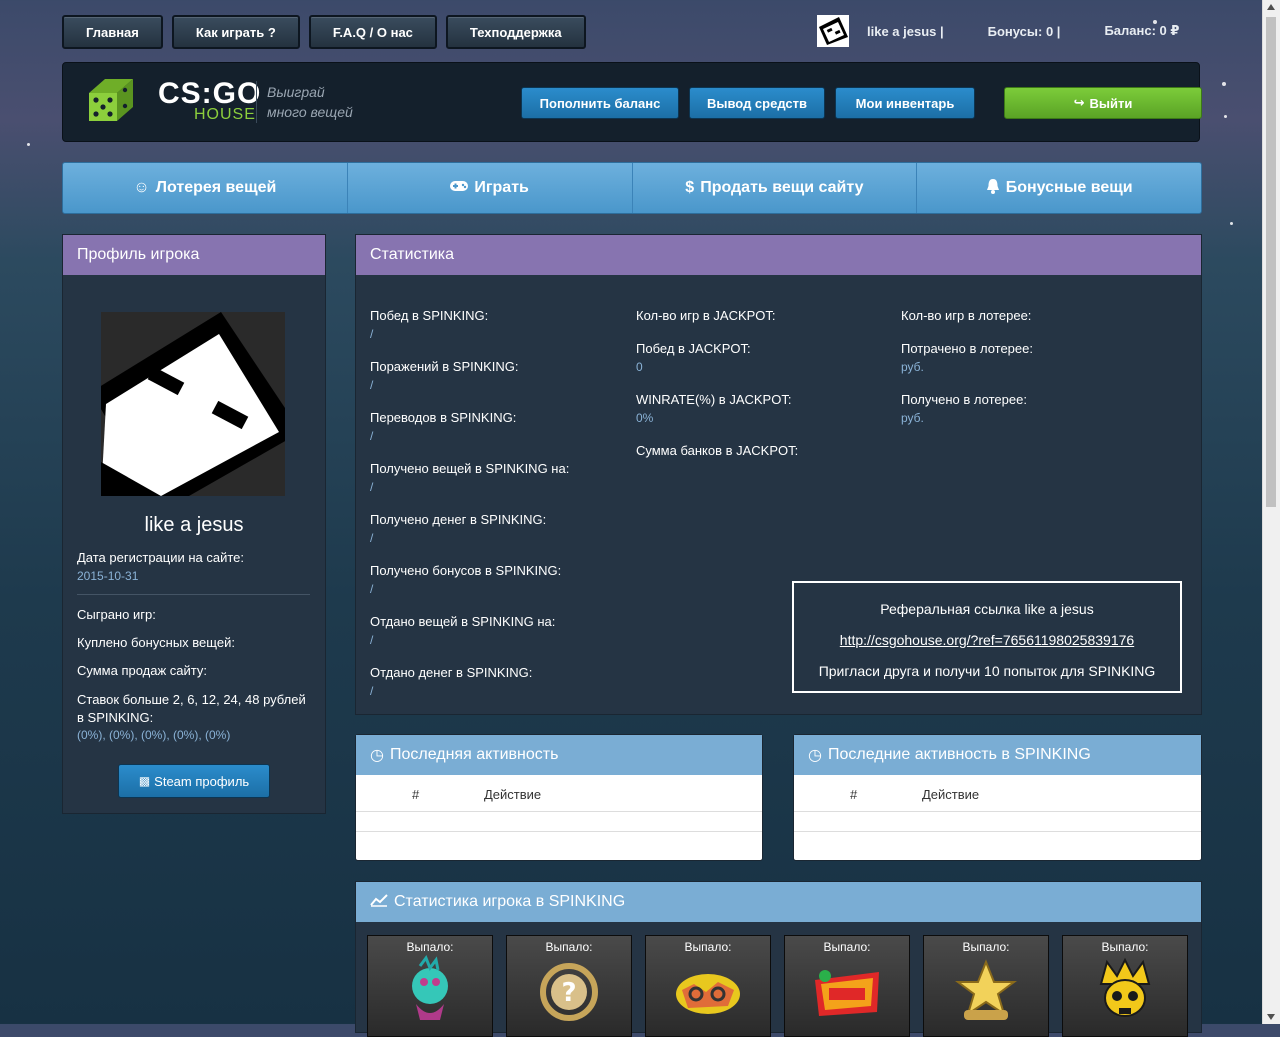 The width and height of the screenshot is (1280, 1037). Describe the element at coordinates (1271, 512) in the screenshot. I see `page-scrollbar` at that location.